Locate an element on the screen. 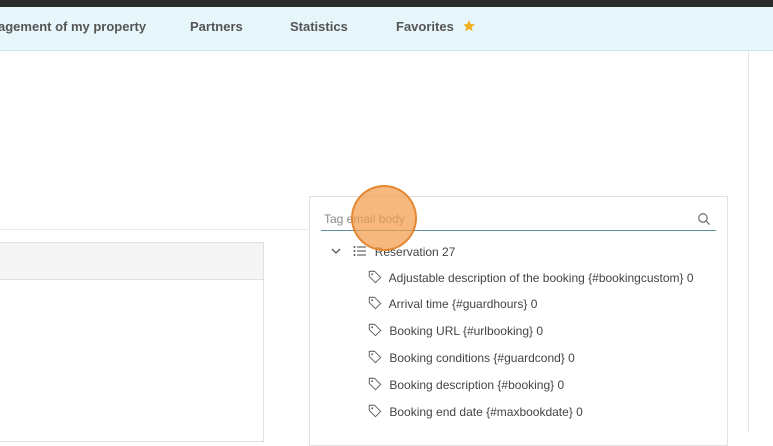  tag-item-label: Booking description {#booking} 0 is located at coordinates (477, 385).